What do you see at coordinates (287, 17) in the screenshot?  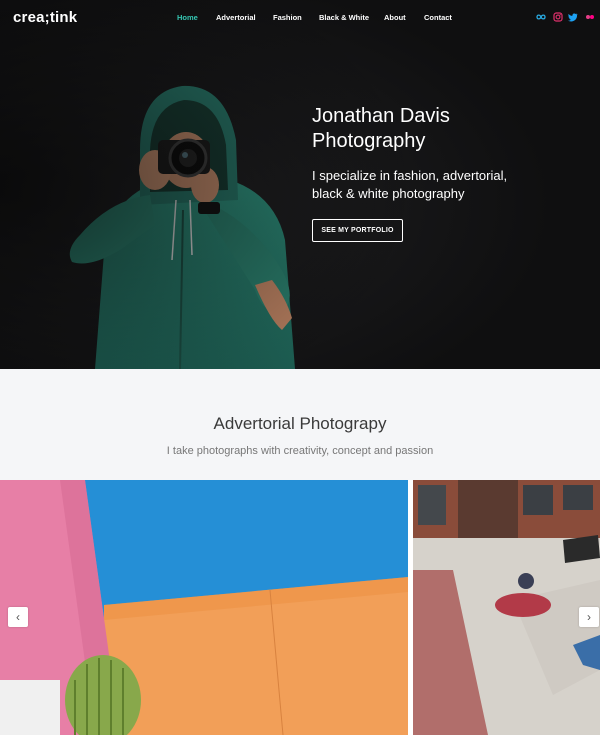 I see `nav-fashion: Fashion` at bounding box center [287, 17].